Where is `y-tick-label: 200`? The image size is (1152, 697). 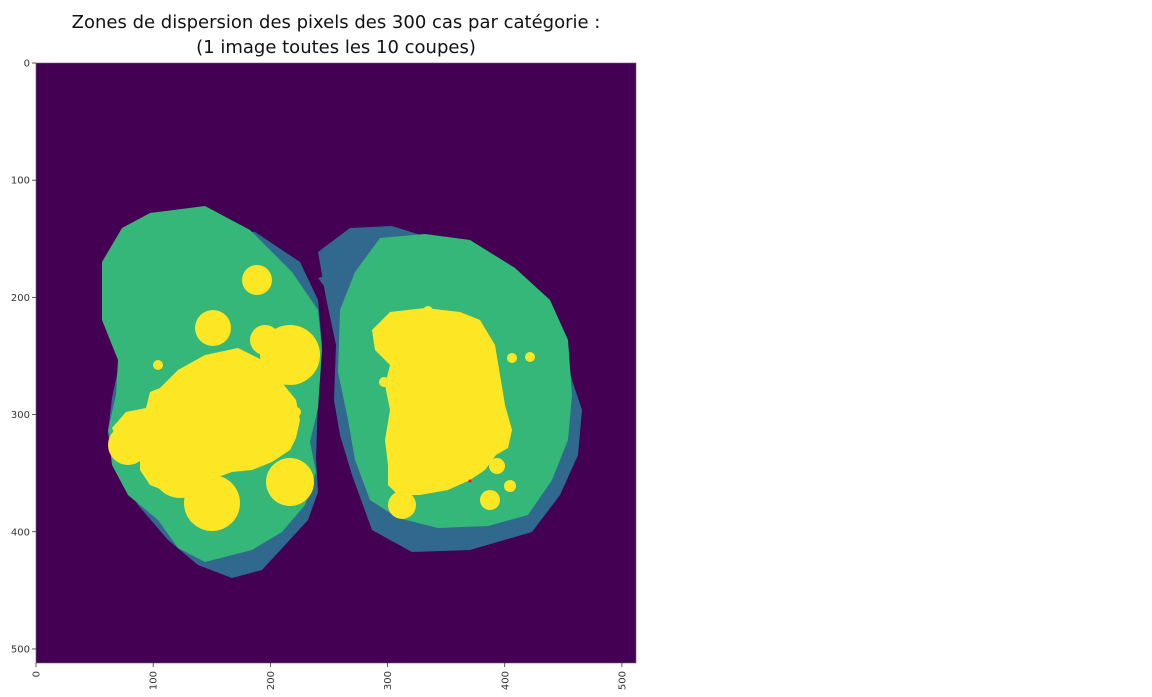
y-tick-label: 200 is located at coordinates (20, 298).